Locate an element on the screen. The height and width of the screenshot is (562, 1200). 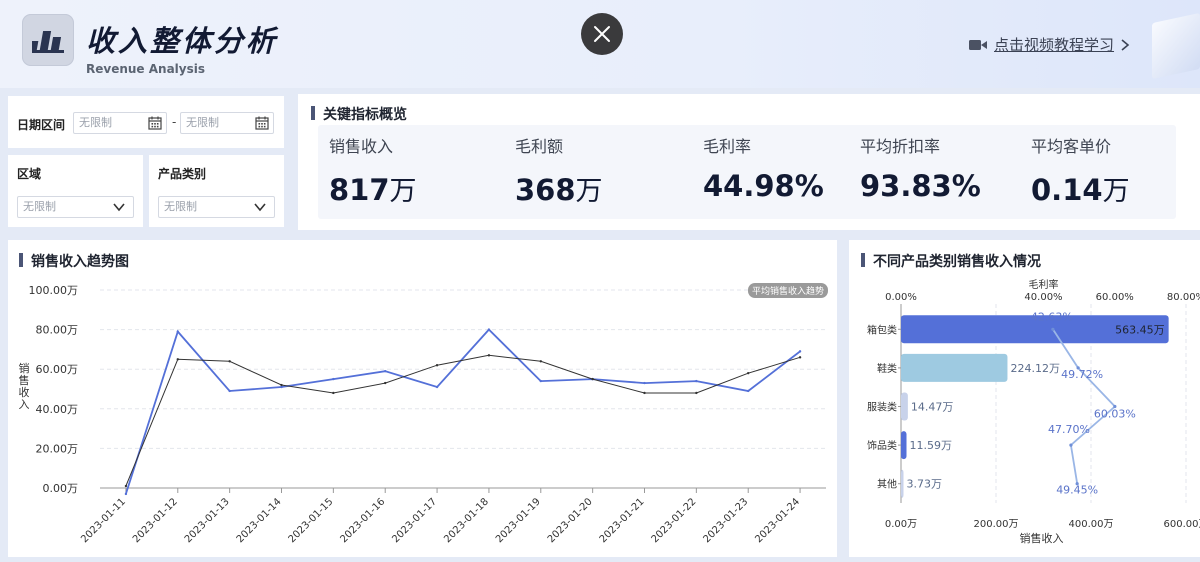
page-subtitle: Revenue Analysis is located at coordinates (146, 69).